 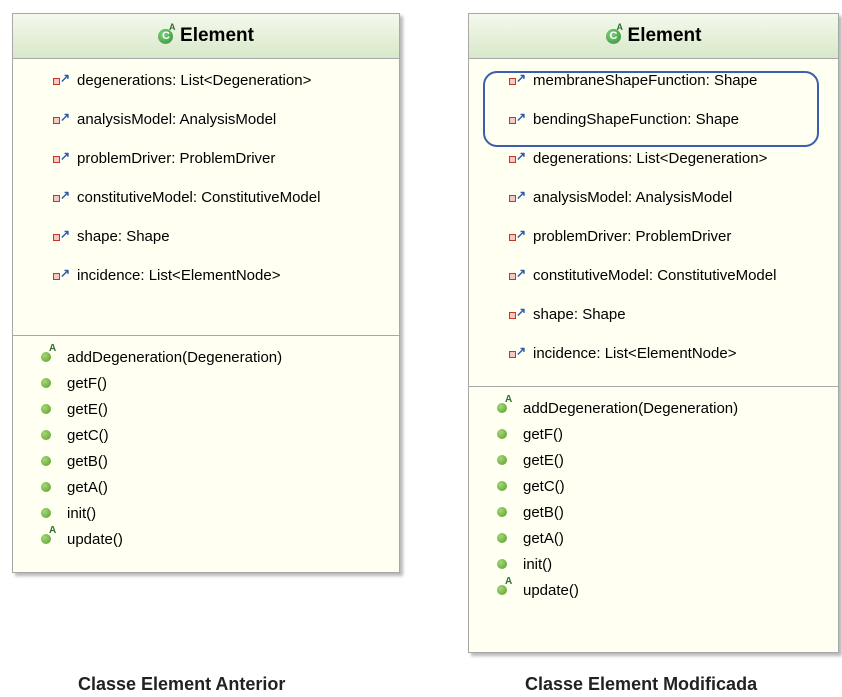 I want to click on field-row: ↗ degenerations: List<Degeneration>, so click(x=206, y=80).